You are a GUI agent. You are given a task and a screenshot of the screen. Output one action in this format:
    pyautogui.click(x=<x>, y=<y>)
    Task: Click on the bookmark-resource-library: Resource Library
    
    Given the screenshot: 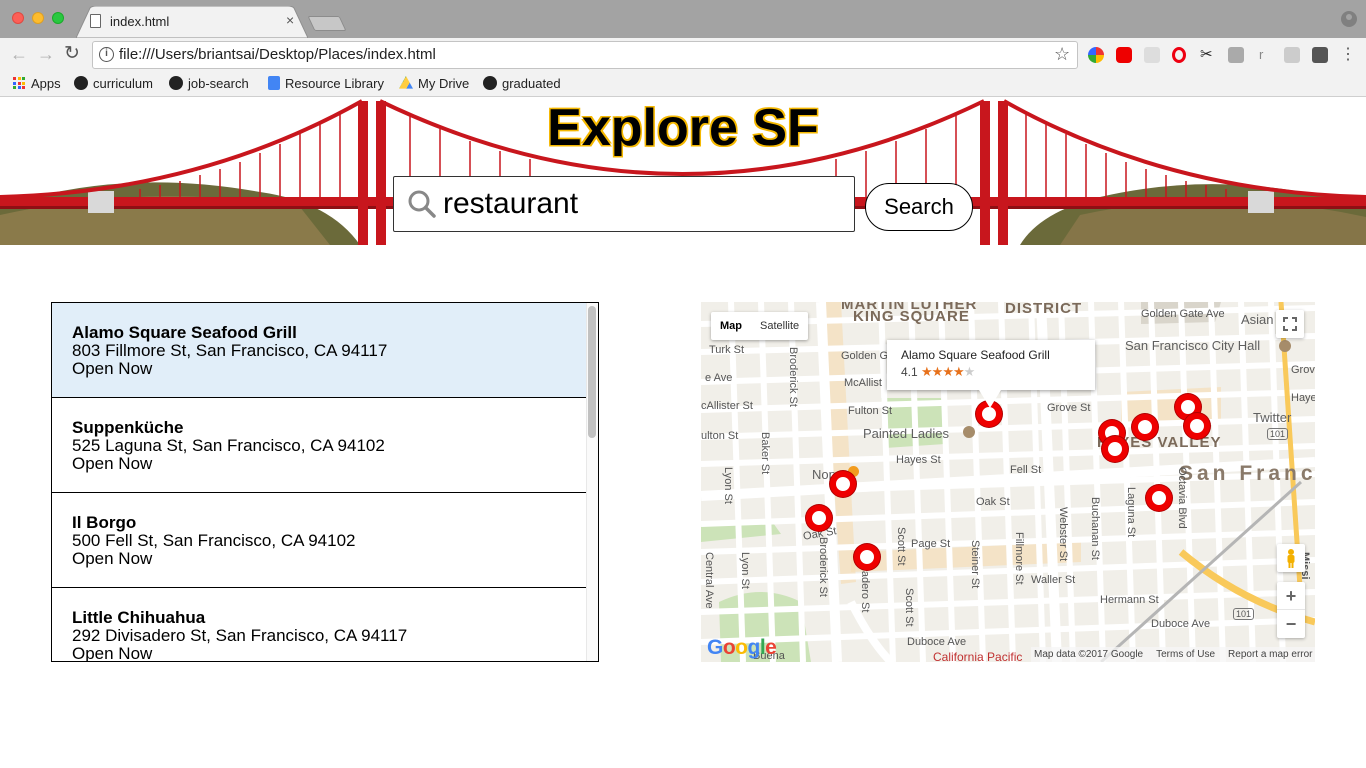 What is the action you would take?
    pyautogui.click(x=326, y=83)
    